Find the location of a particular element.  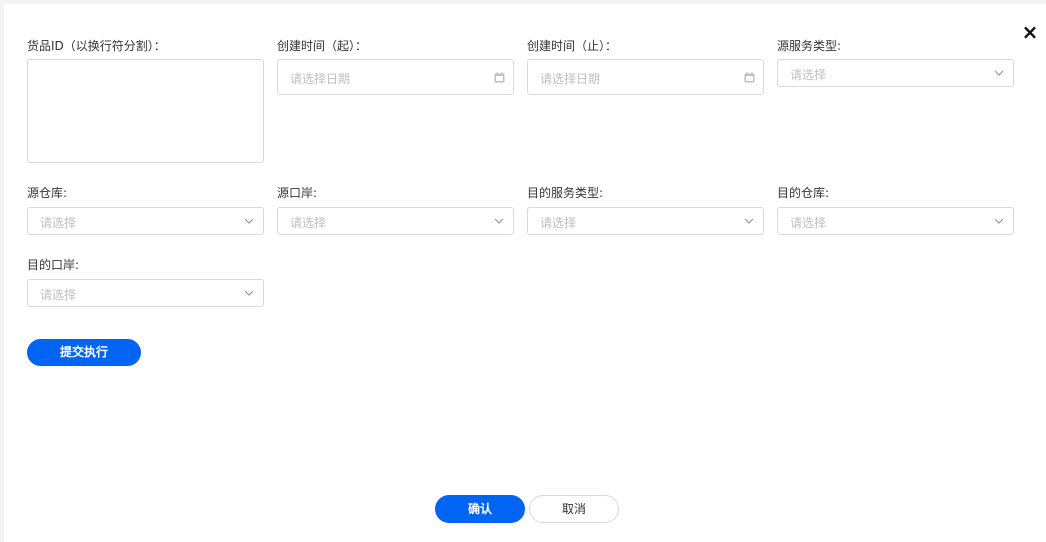

dest-warehouse-placeholder: 请选择 is located at coordinates (808, 223).